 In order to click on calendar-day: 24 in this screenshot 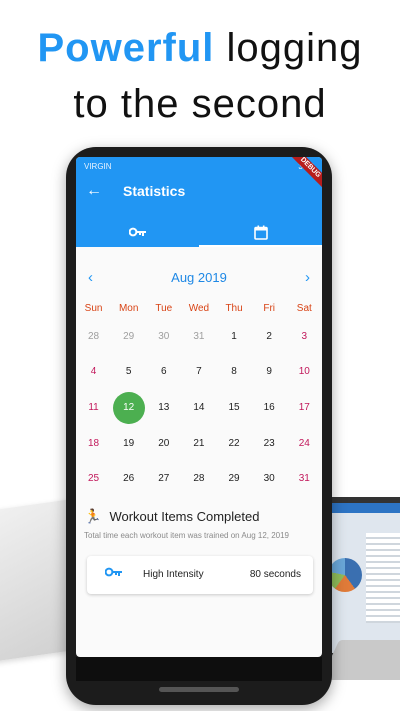, I will do `click(304, 444)`.